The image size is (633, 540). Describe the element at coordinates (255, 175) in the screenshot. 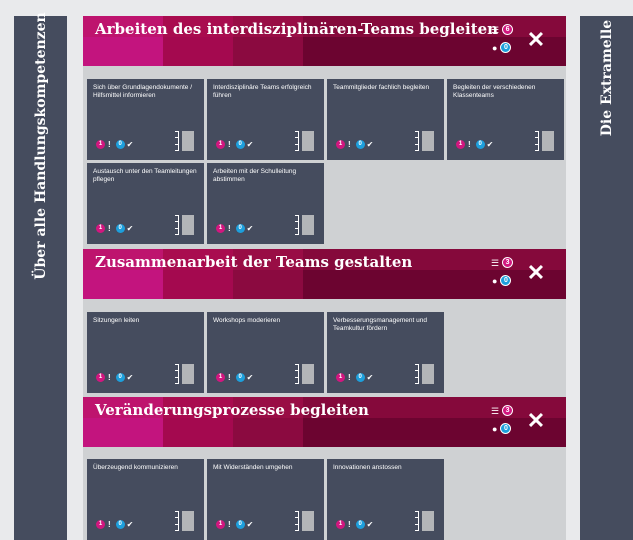

I see `tile-label: Arbeiten mit der Schulleitung abstimmen` at that location.